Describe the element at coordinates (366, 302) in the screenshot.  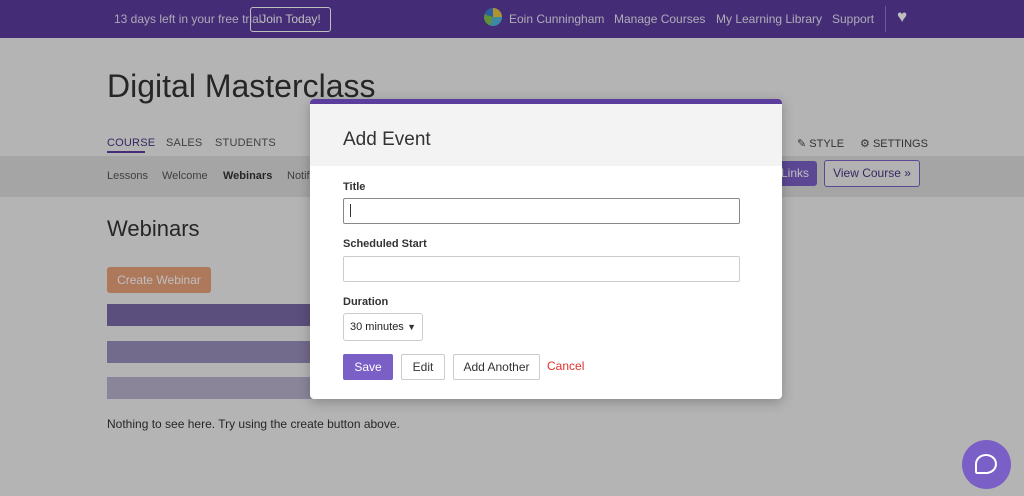
I see `duration-label: Duration` at that location.